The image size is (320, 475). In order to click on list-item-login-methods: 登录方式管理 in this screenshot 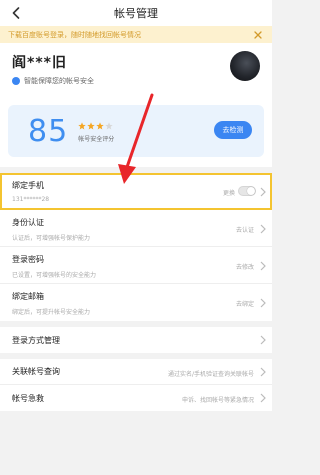, I will do `click(136, 340)`.